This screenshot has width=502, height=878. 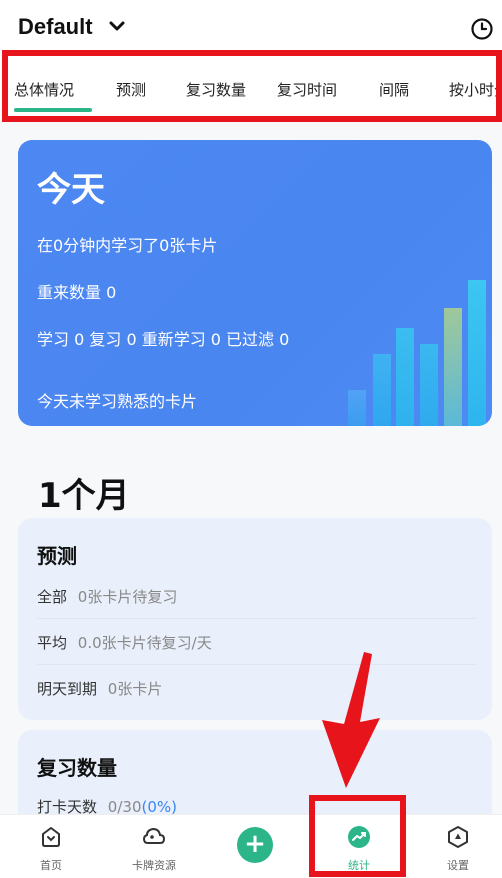 What do you see at coordinates (99, 688) in the screenshot?
I see `forecast-row-tomorrow: 明天到期 0张卡片` at bounding box center [99, 688].